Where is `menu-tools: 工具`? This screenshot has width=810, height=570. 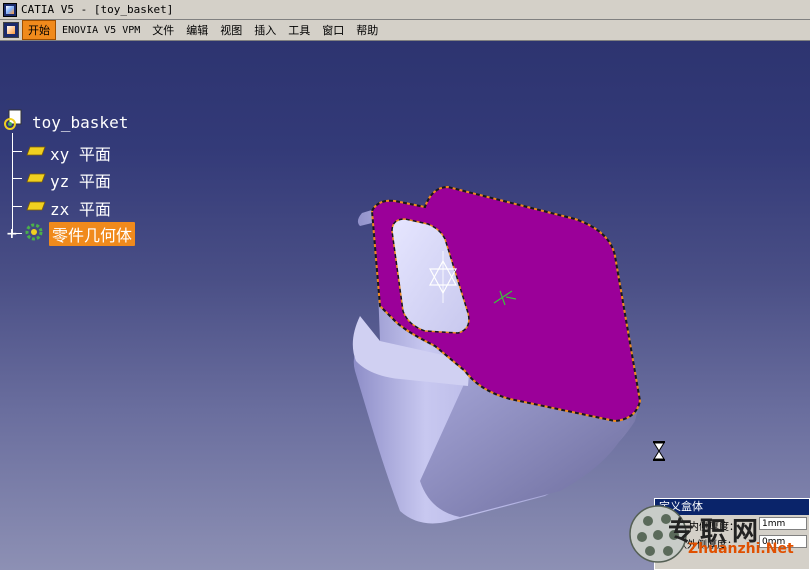
menu-tools: 工具 is located at coordinates (299, 30).